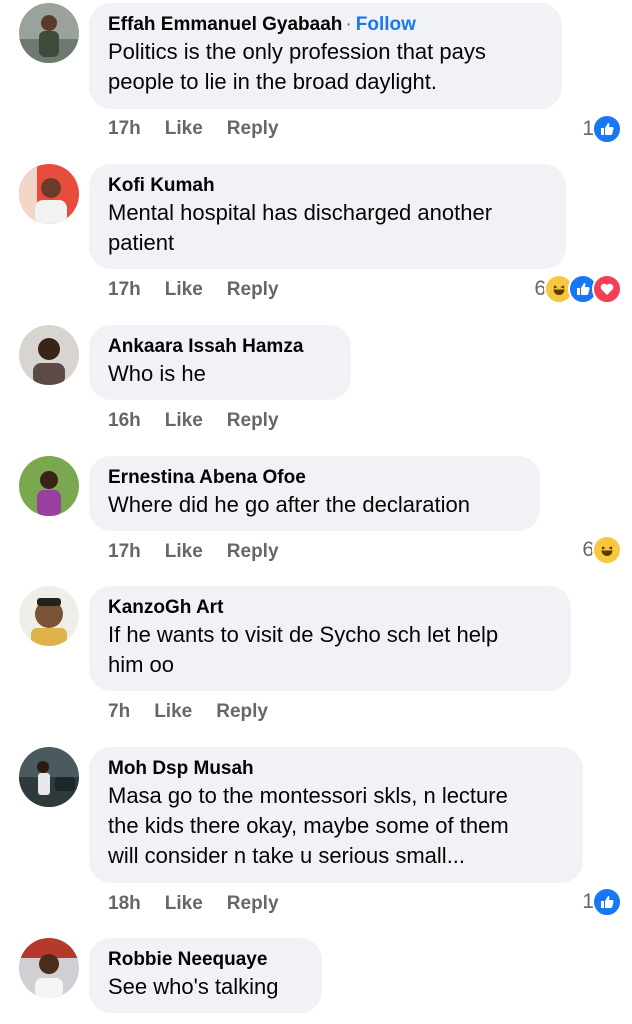 This screenshot has height=1024, width=632. I want to click on comment-text: See who's talking, so click(205, 987).